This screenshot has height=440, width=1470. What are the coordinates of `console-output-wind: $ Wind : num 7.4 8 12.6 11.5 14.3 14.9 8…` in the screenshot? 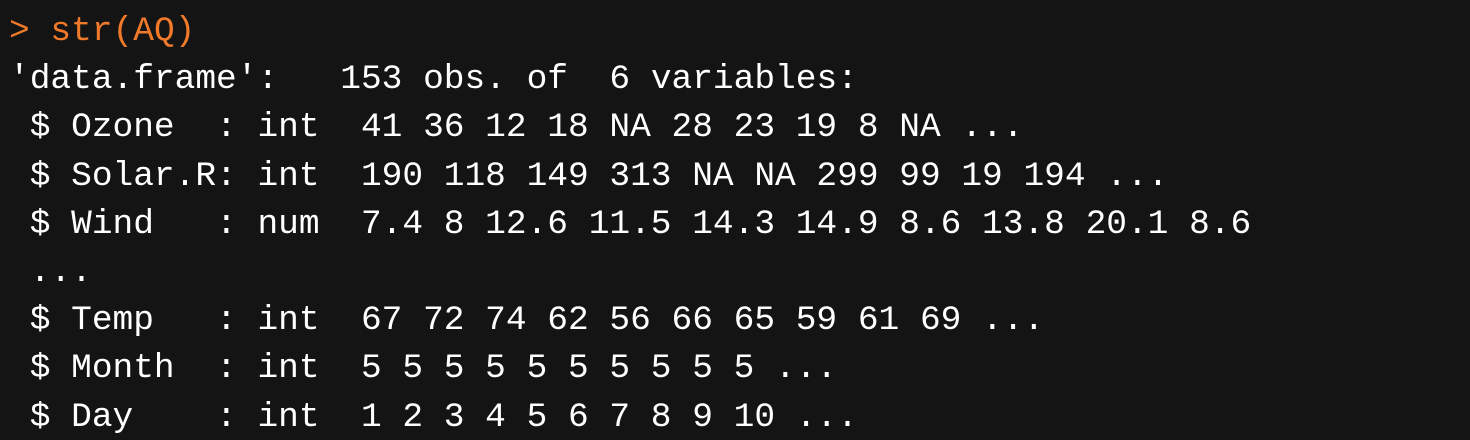 It's located at (630, 224).